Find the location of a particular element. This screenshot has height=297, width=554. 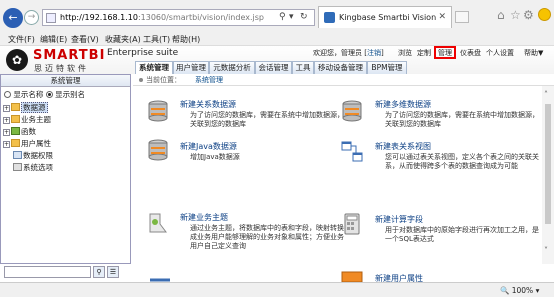

menu-file: 文件(F) is located at coordinates (21, 39).